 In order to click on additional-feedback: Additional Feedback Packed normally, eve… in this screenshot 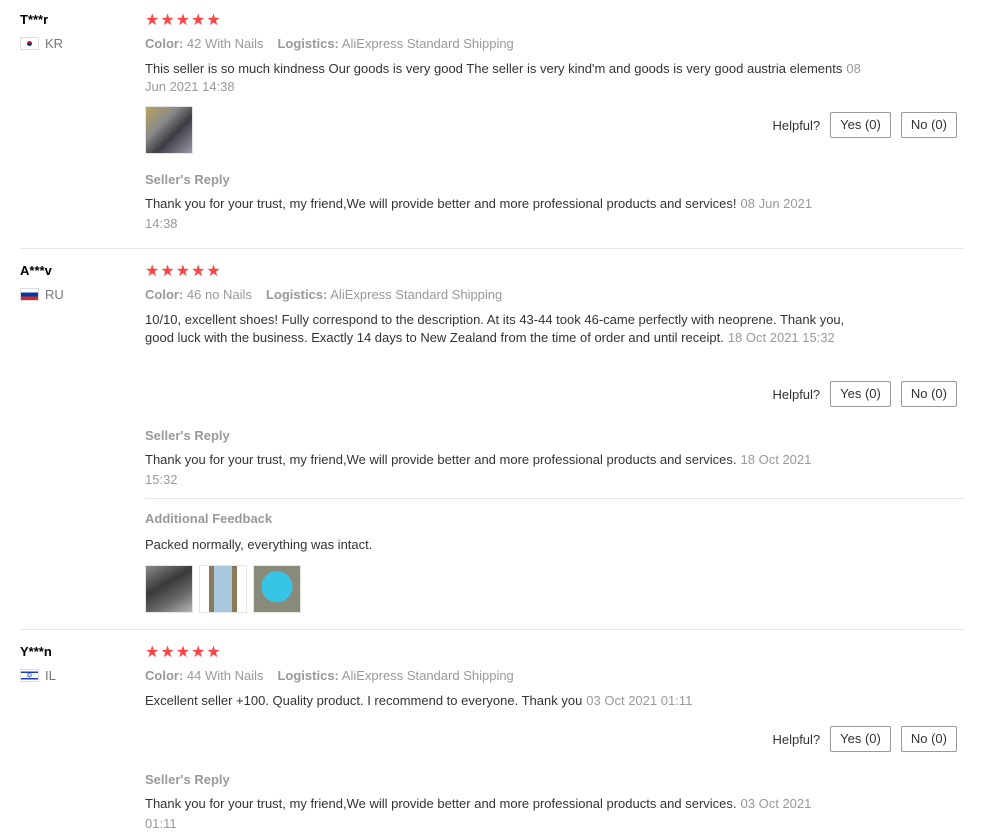, I will do `click(485, 562)`.